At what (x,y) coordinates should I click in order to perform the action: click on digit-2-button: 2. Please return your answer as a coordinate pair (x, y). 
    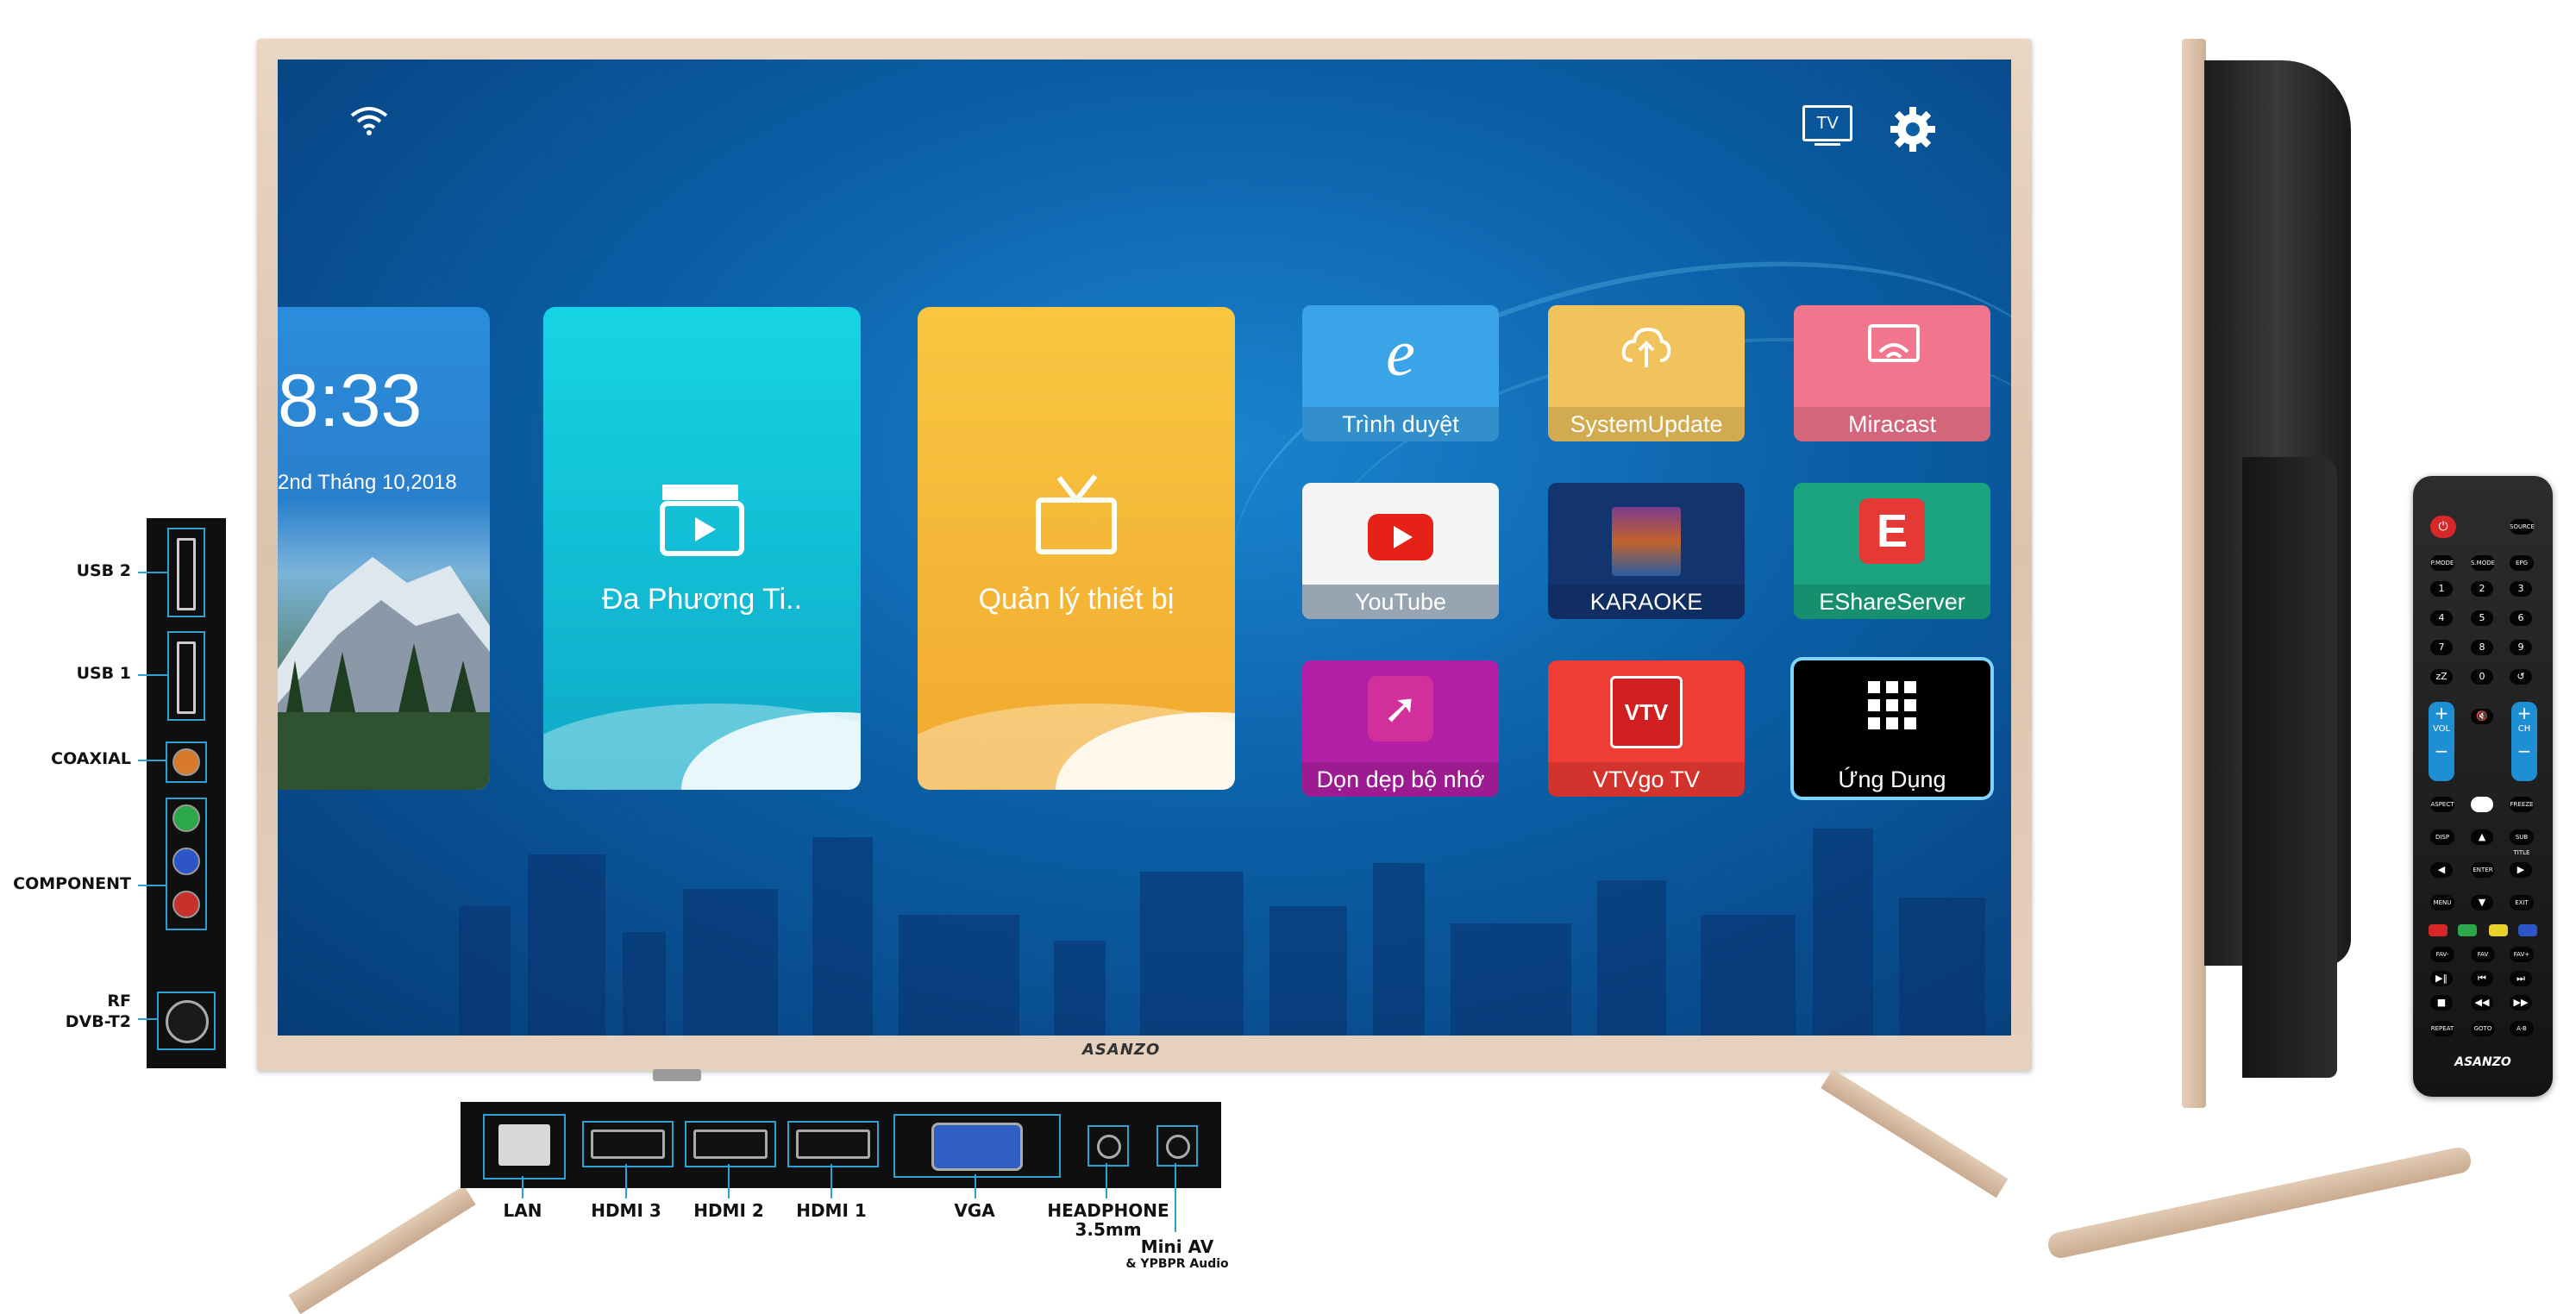
    Looking at the image, I should click on (2482, 589).